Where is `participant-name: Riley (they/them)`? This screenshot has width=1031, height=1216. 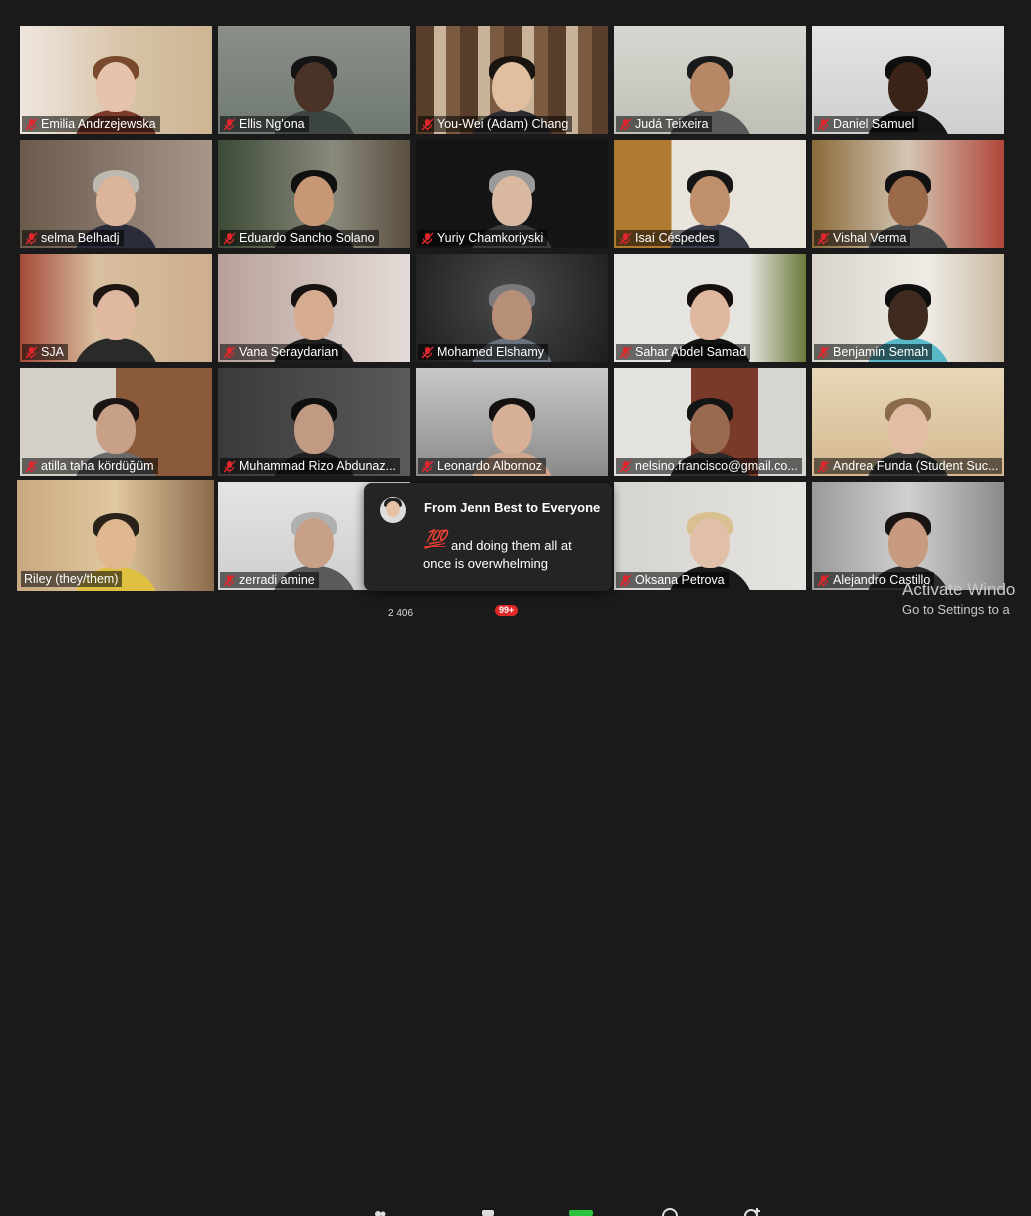
participant-name: Riley (they/them) is located at coordinates (71, 579).